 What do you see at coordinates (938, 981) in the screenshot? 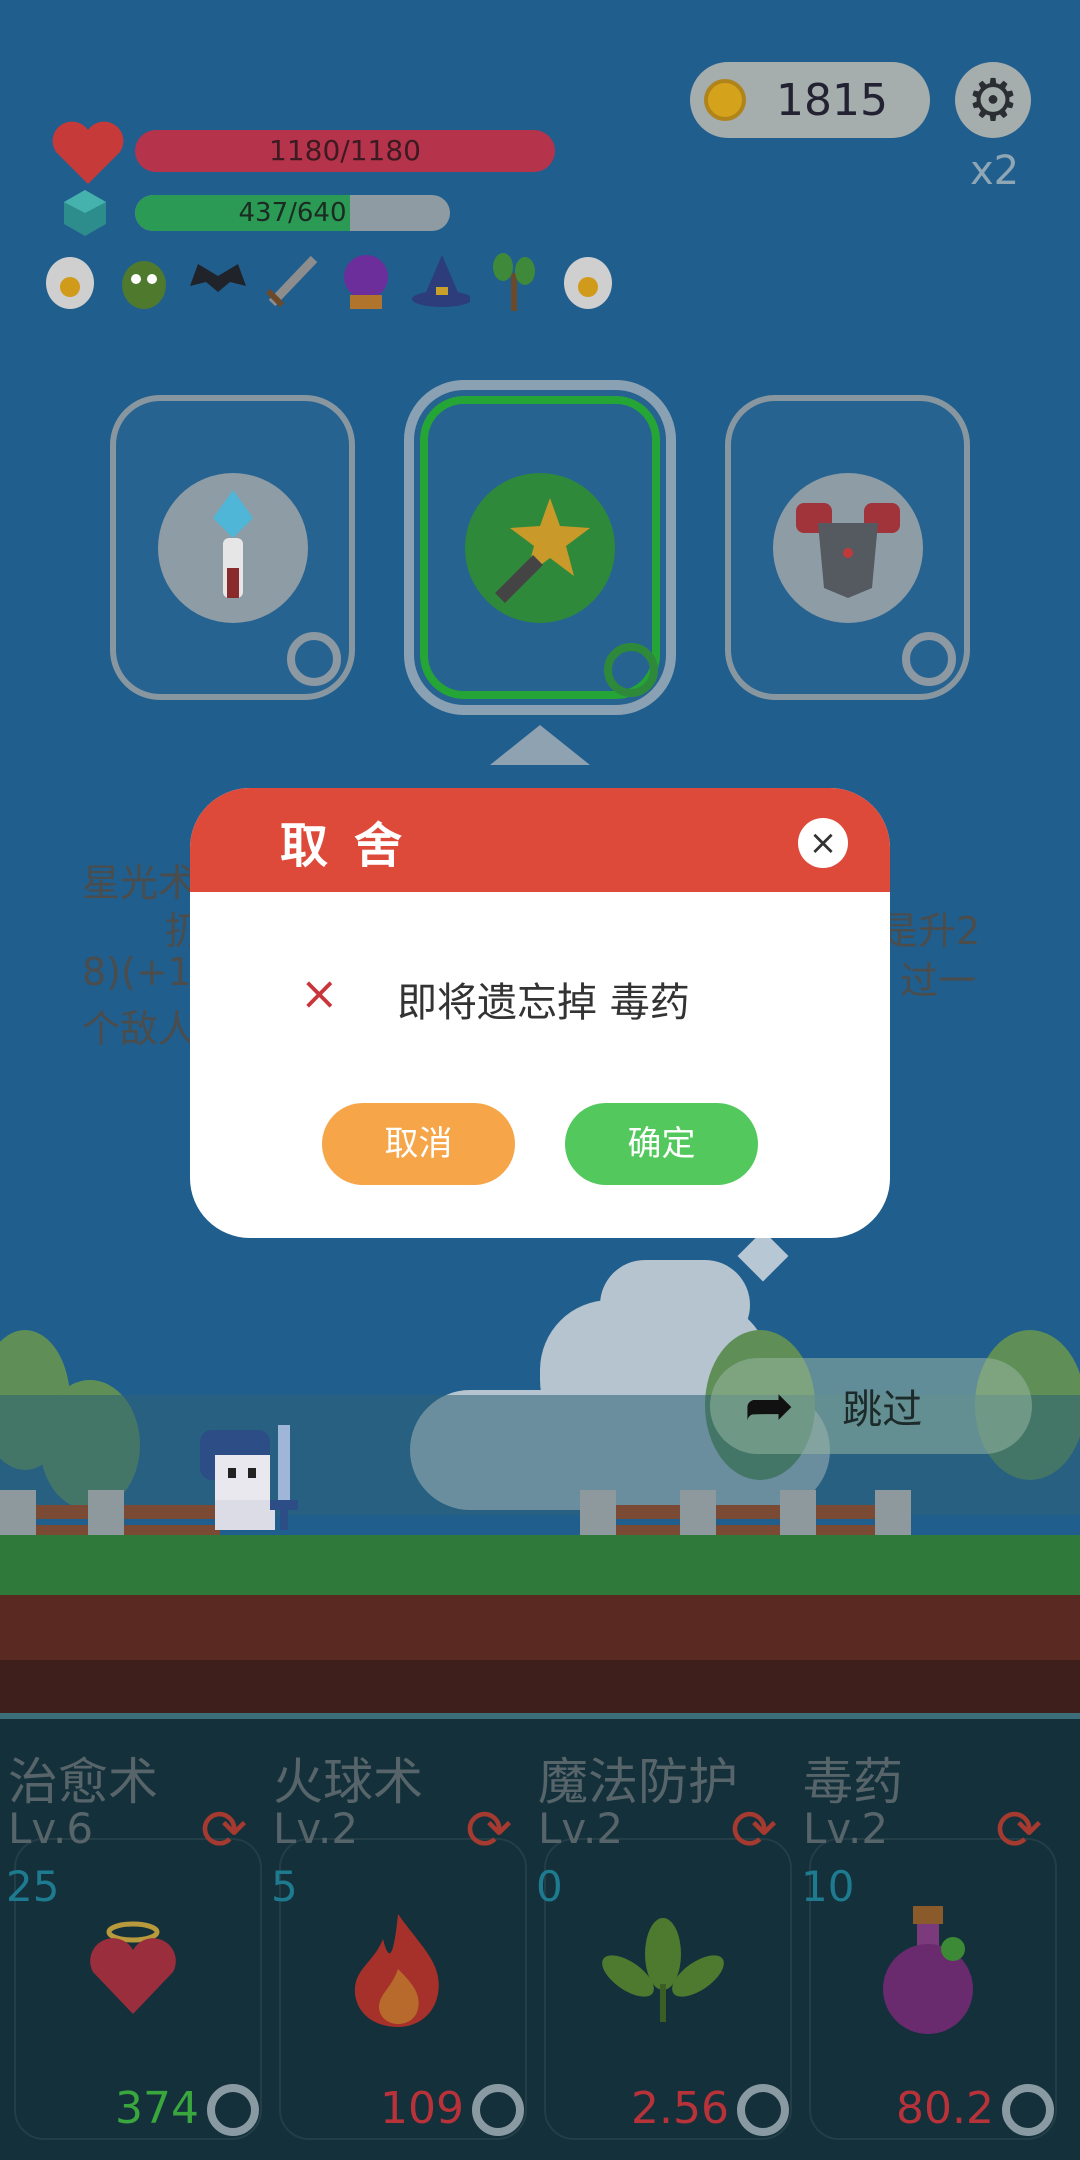
I see `description-line: 过一` at bounding box center [938, 981].